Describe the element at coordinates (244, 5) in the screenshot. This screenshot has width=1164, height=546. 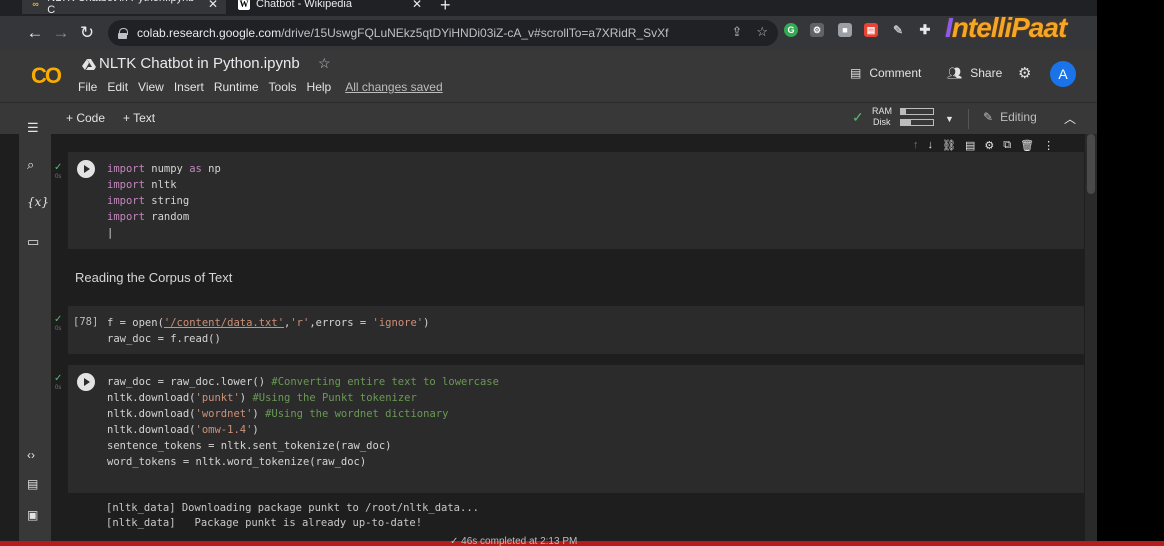
I see `wikipedia-favicon-icon: W` at that location.